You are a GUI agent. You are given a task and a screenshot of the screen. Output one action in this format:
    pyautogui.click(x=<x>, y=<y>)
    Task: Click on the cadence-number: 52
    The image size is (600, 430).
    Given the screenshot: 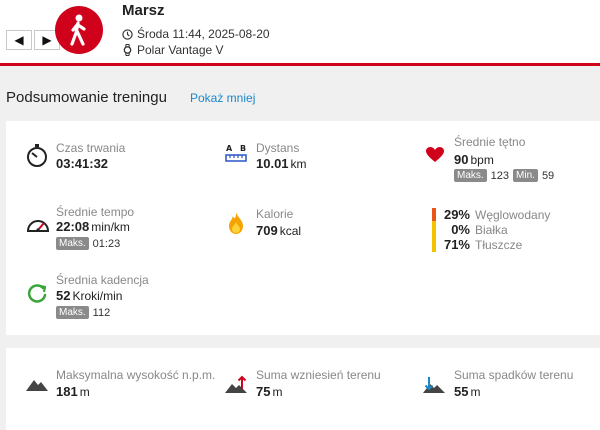 What is the action you would take?
    pyautogui.click(x=63, y=295)
    